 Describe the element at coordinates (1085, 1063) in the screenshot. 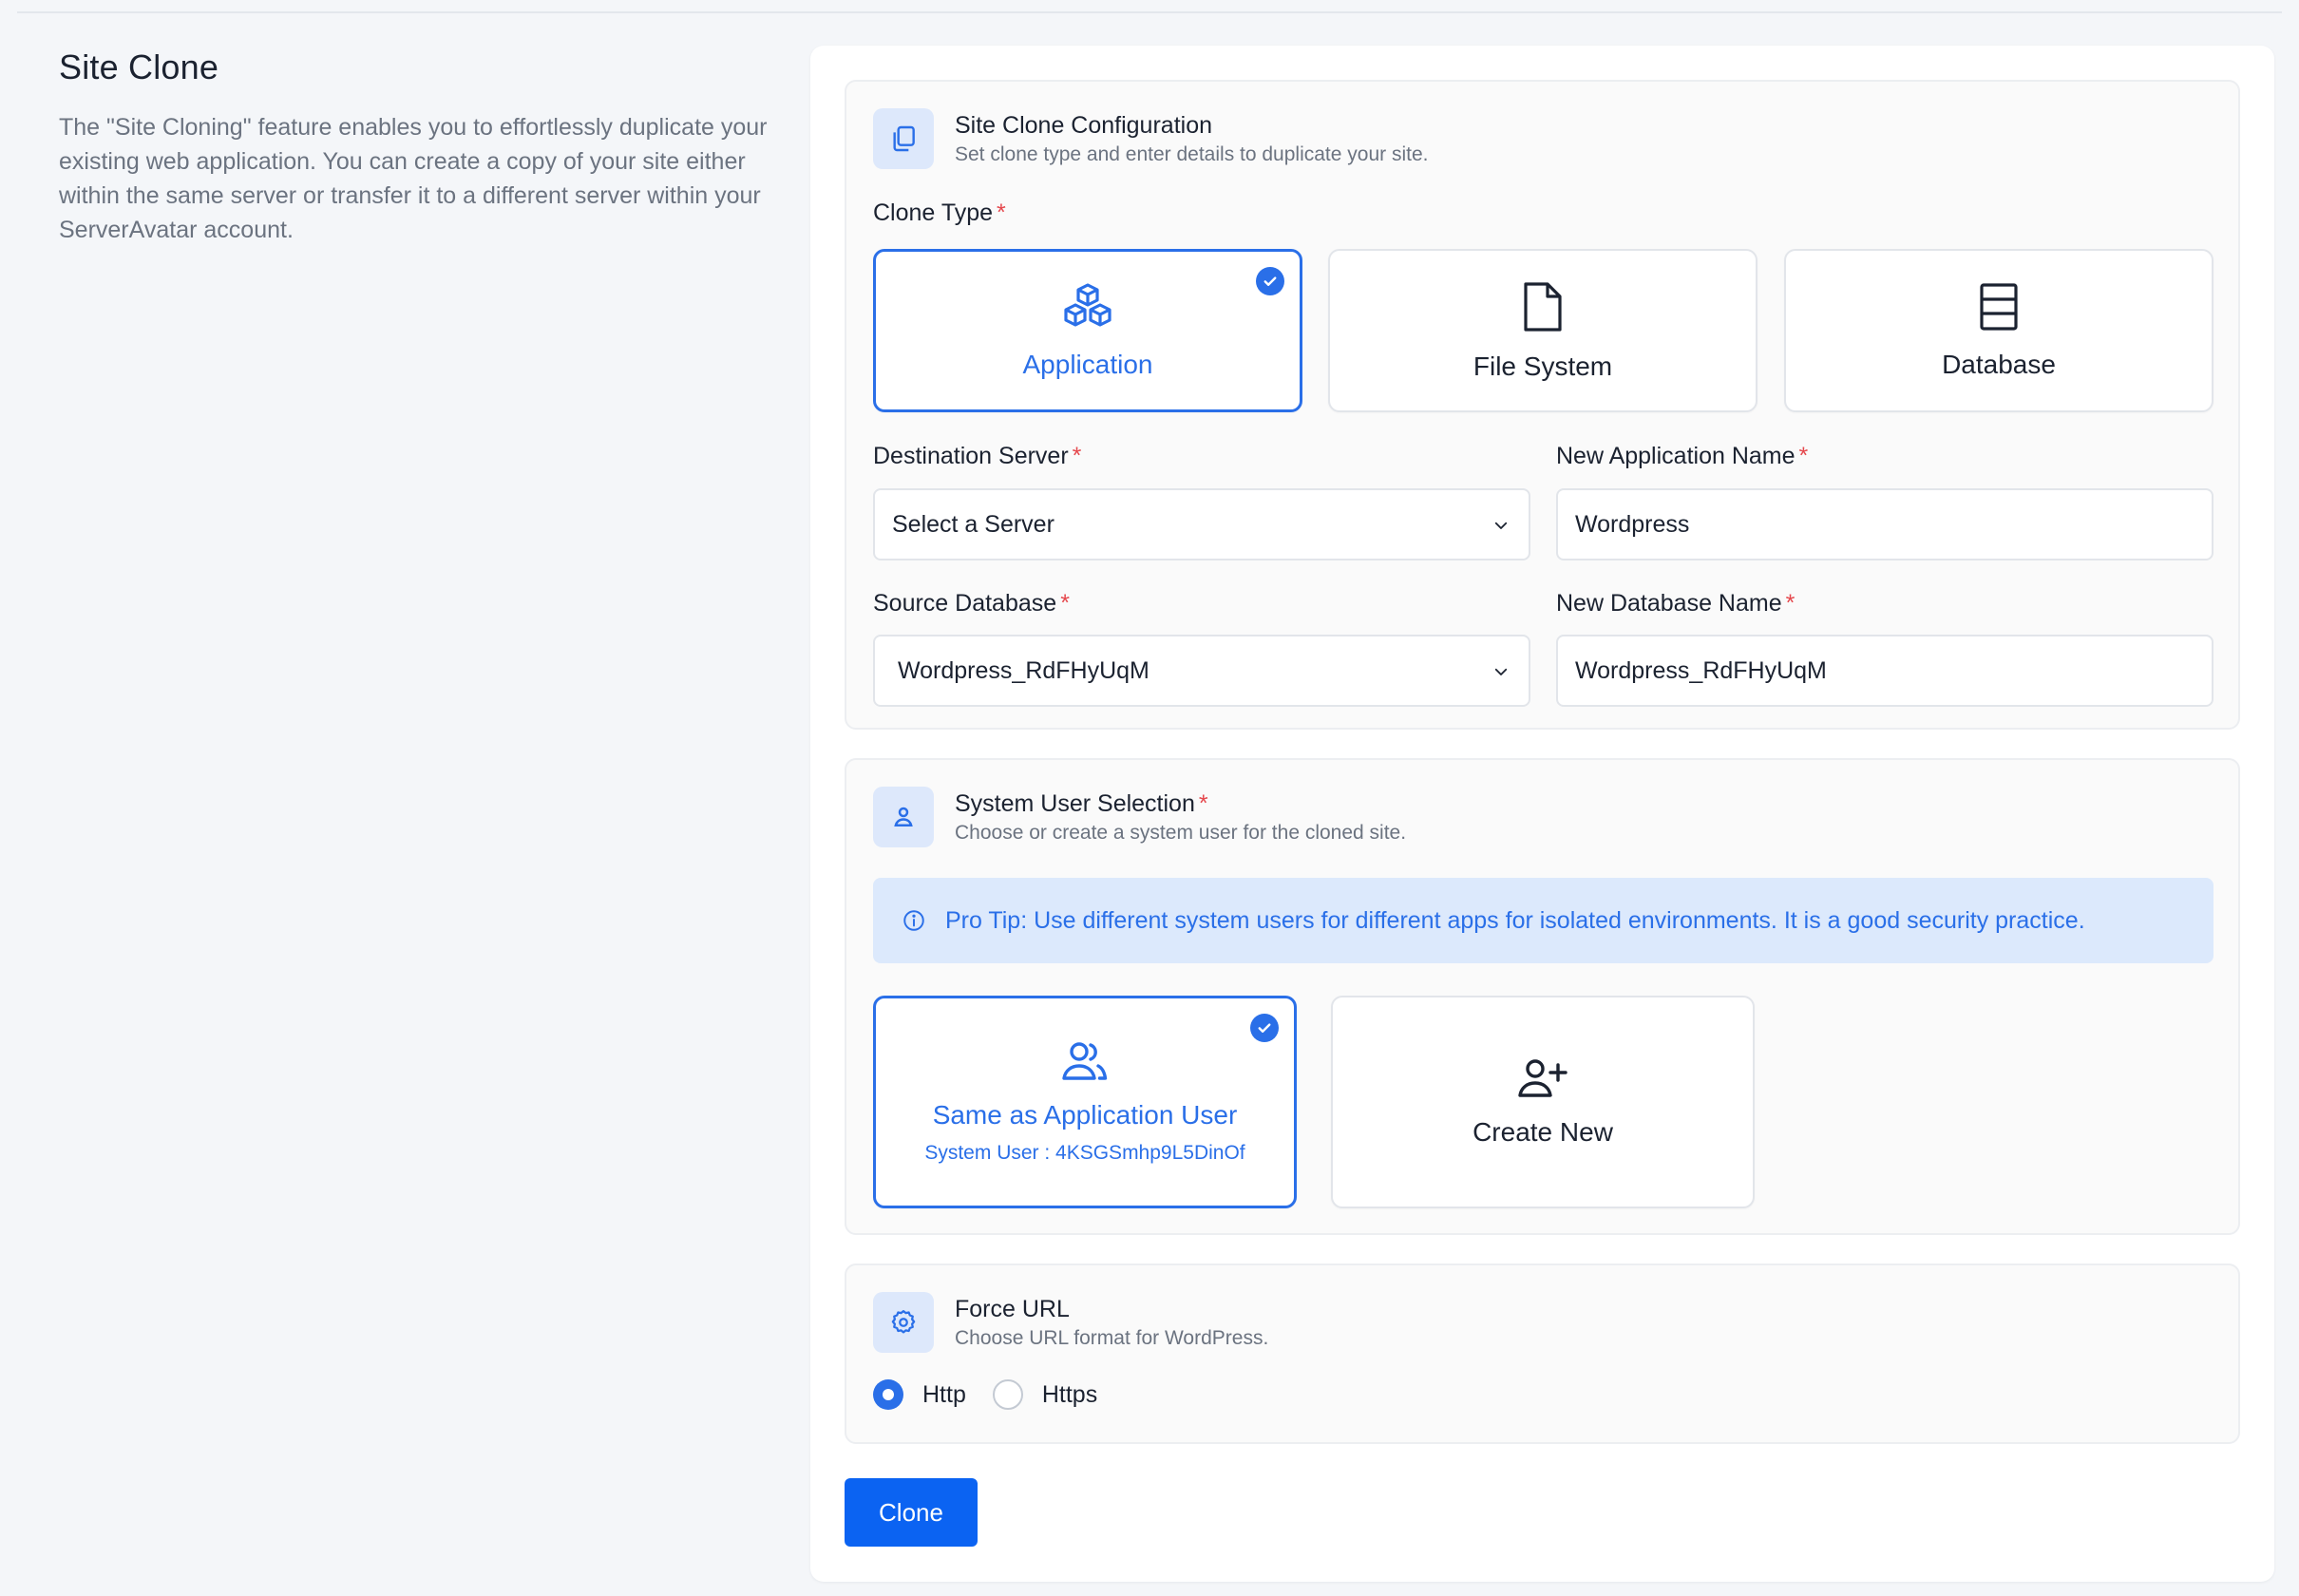

I see `users-icon` at that location.